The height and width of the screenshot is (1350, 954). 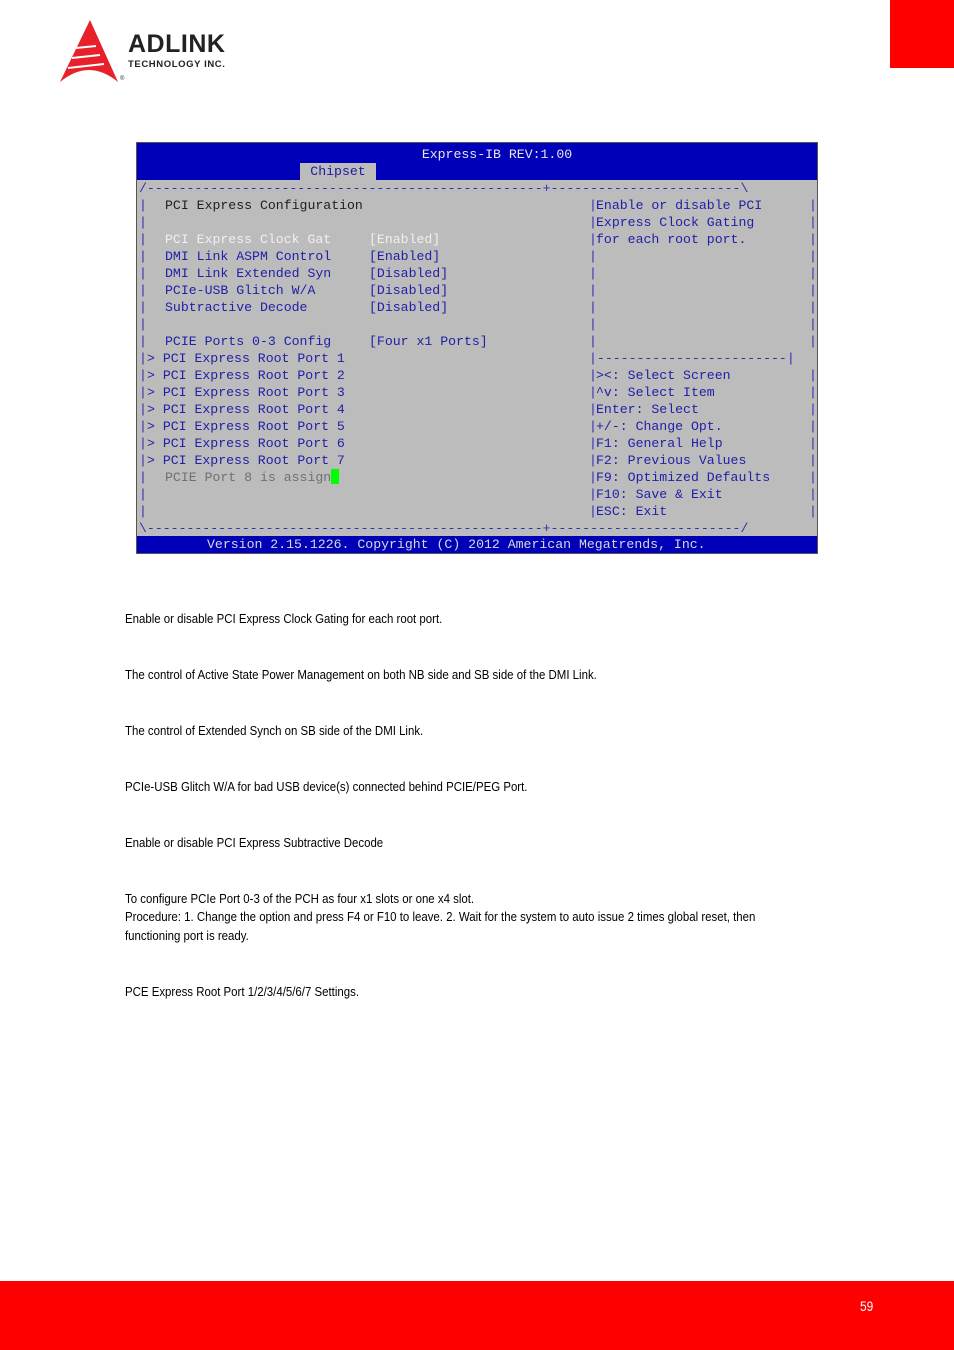 I want to click on bios-header: Express-IB REV:1.00 Chipset, so click(x=477, y=161).